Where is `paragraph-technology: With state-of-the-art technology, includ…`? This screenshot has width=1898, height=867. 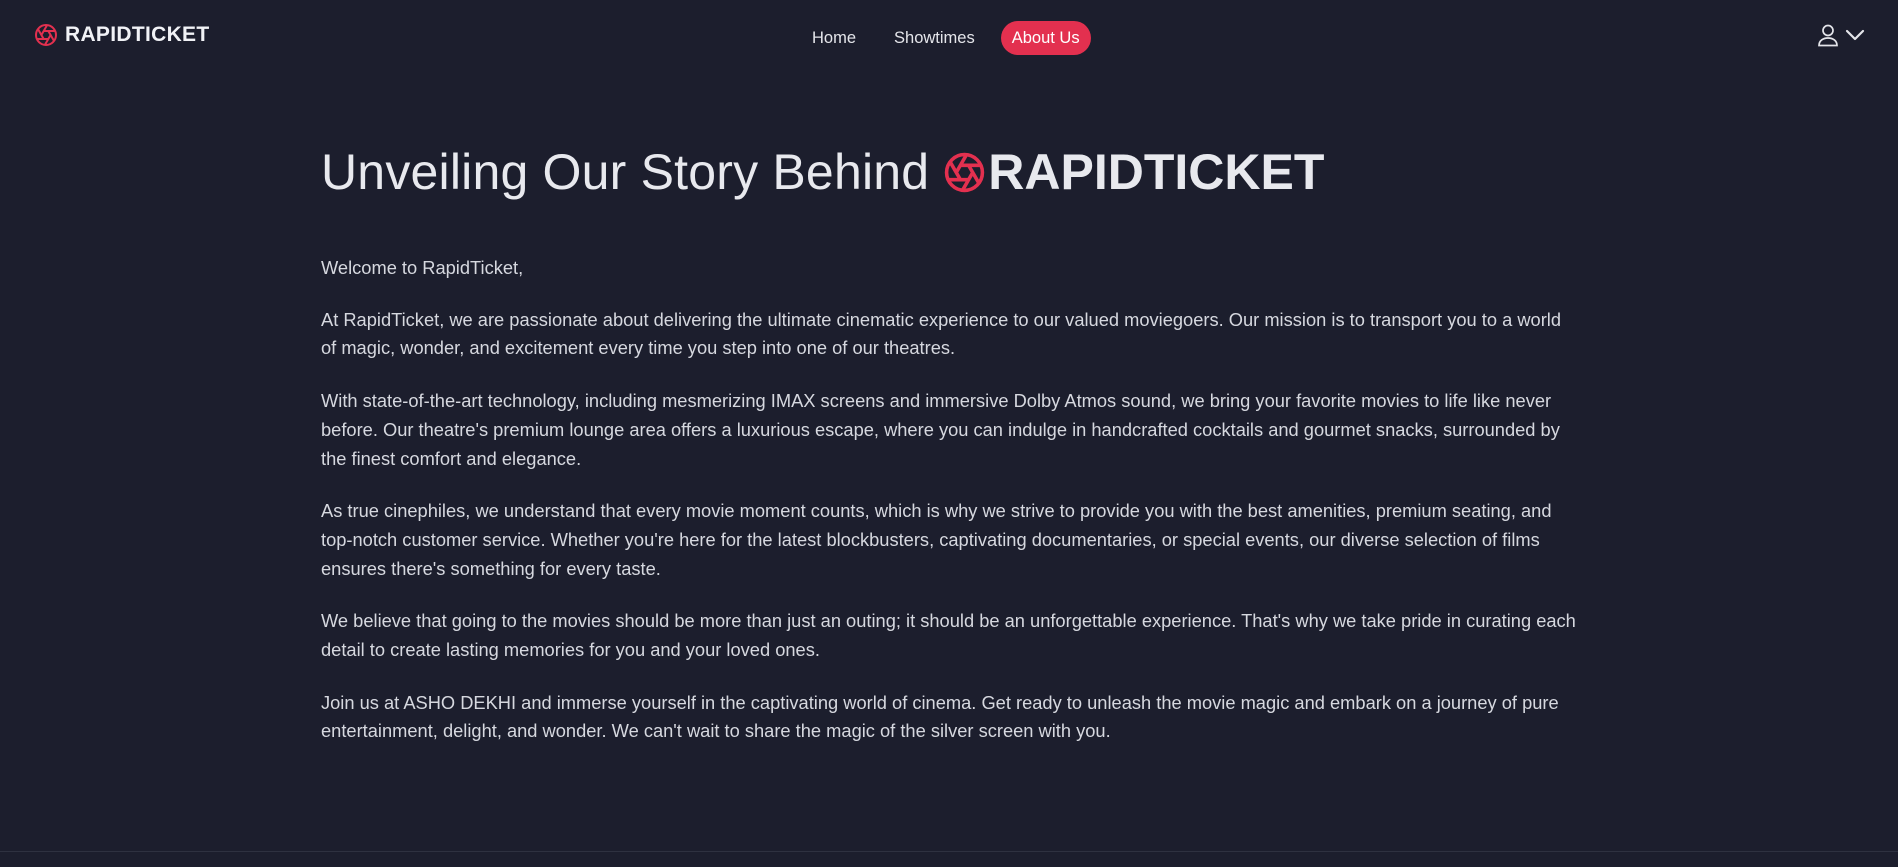 paragraph-technology: With state-of-the-art technology, includ… is located at coordinates (940, 429).